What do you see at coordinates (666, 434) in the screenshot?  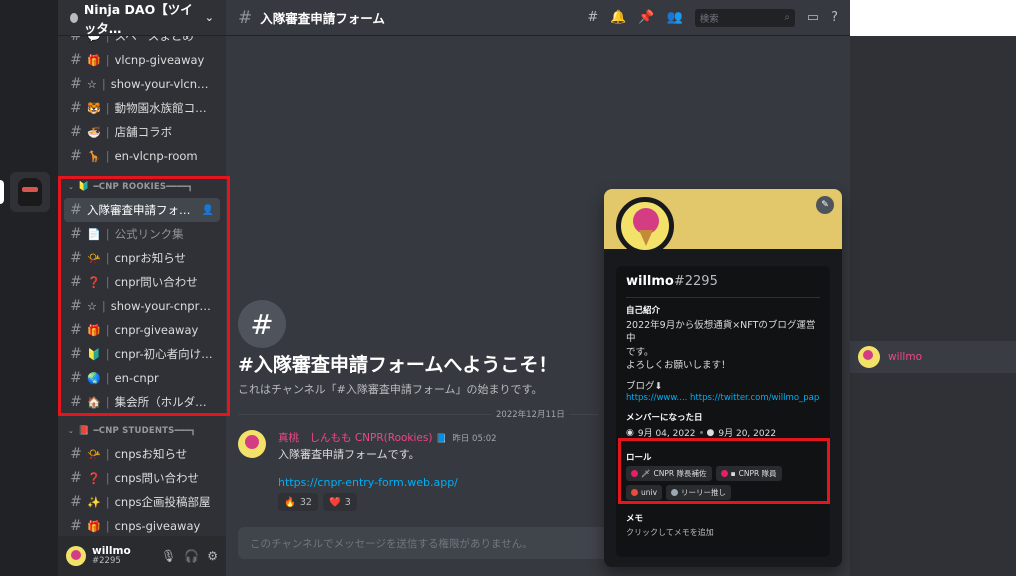 I see `discord-join-date: 9月 04, 2022` at bounding box center [666, 434].